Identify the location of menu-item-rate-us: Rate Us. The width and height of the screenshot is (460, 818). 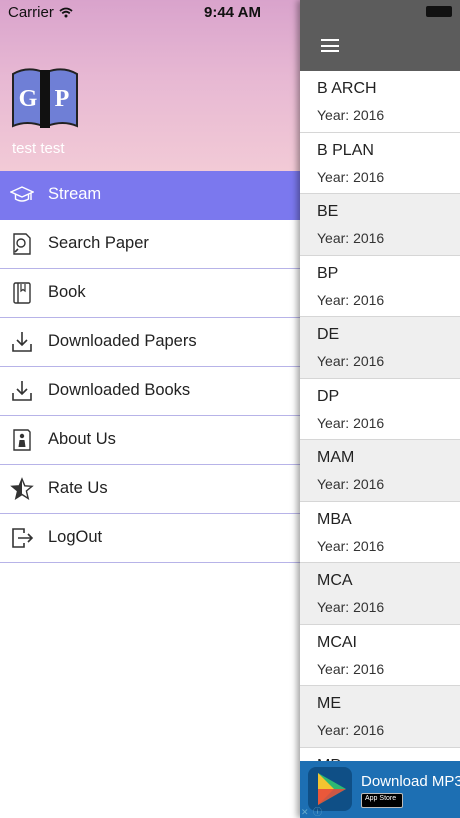
(150, 489).